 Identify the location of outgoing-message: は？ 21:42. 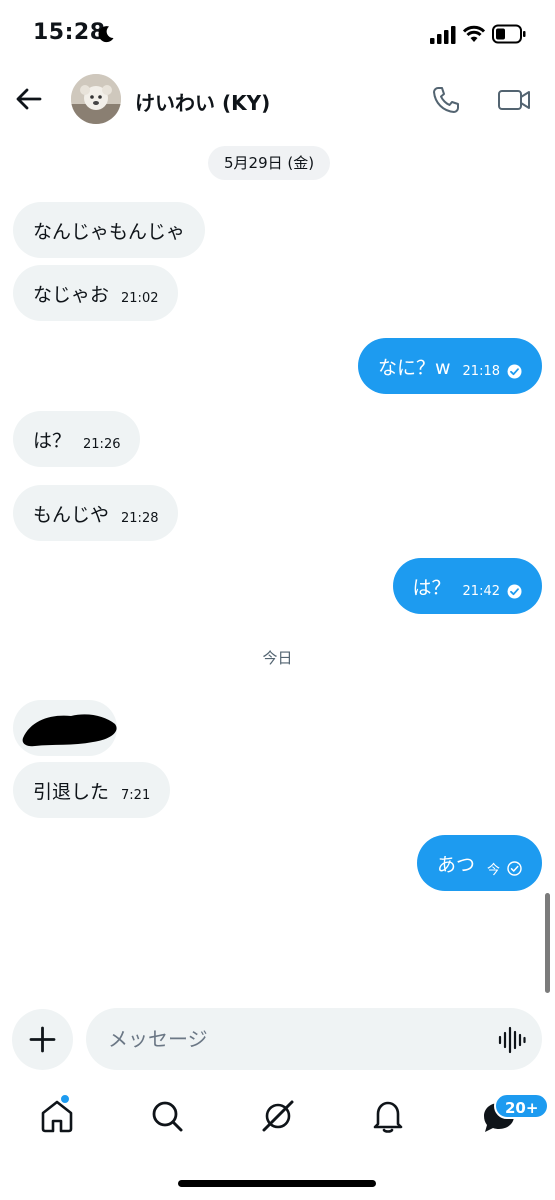
(467, 586).